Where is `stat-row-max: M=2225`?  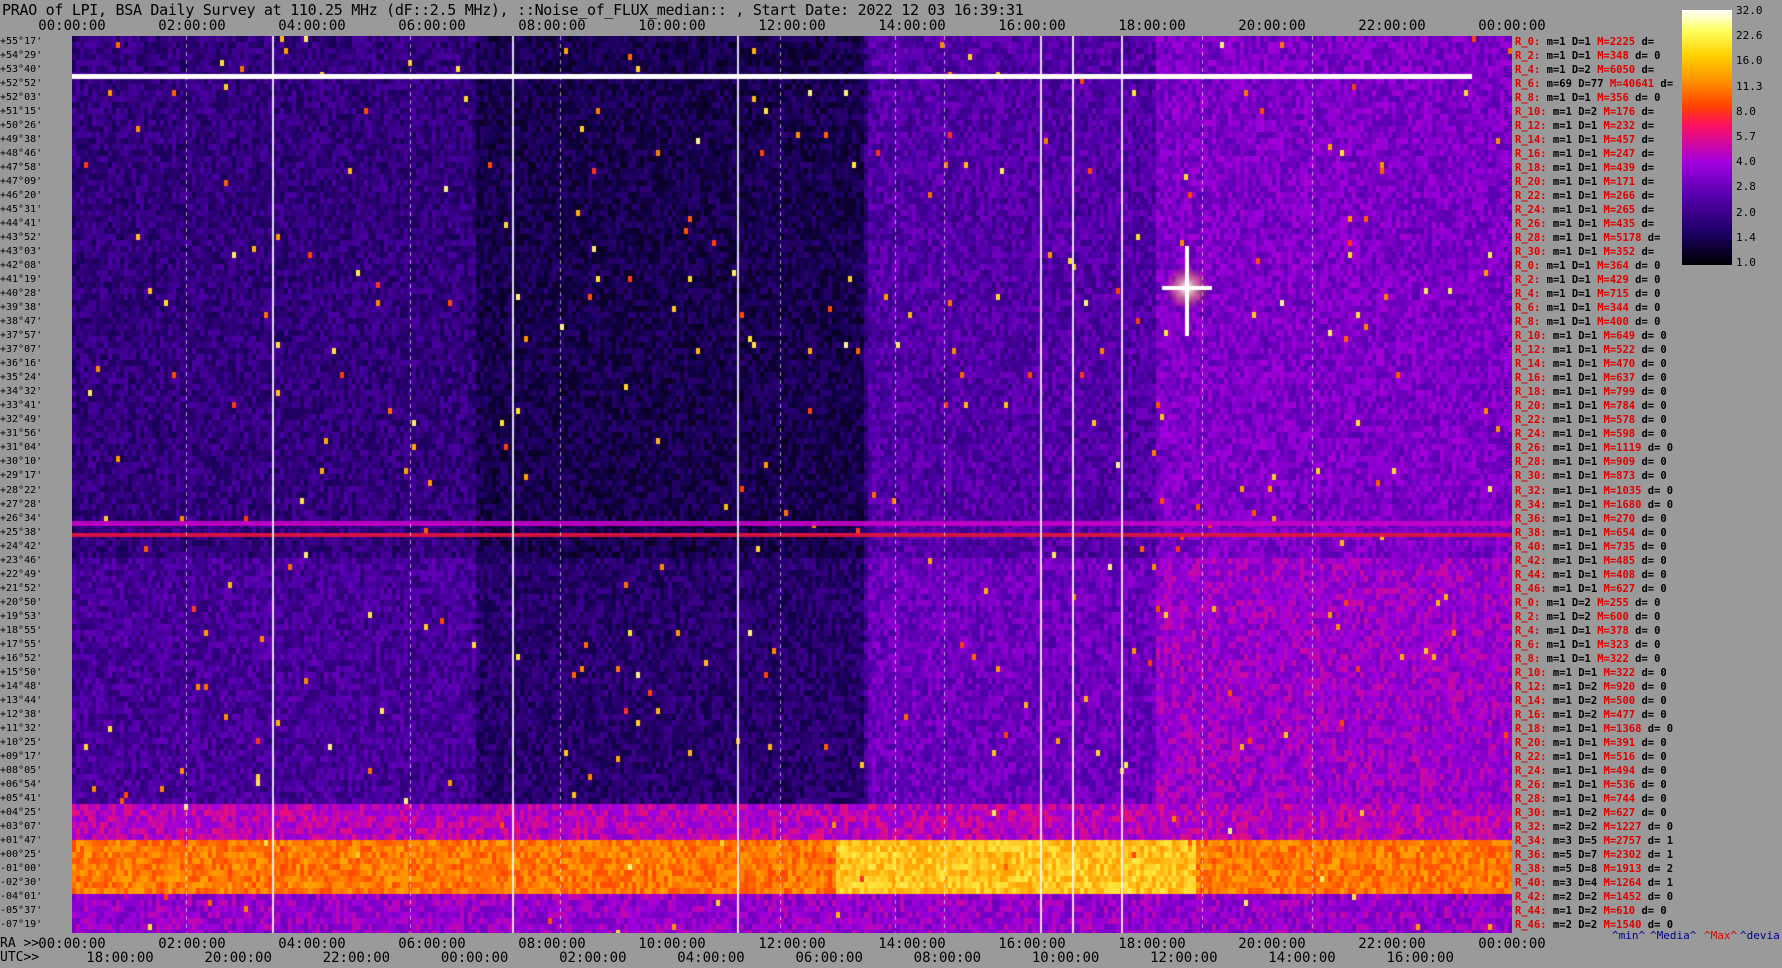 stat-row-max: M=2225 is located at coordinates (1616, 42).